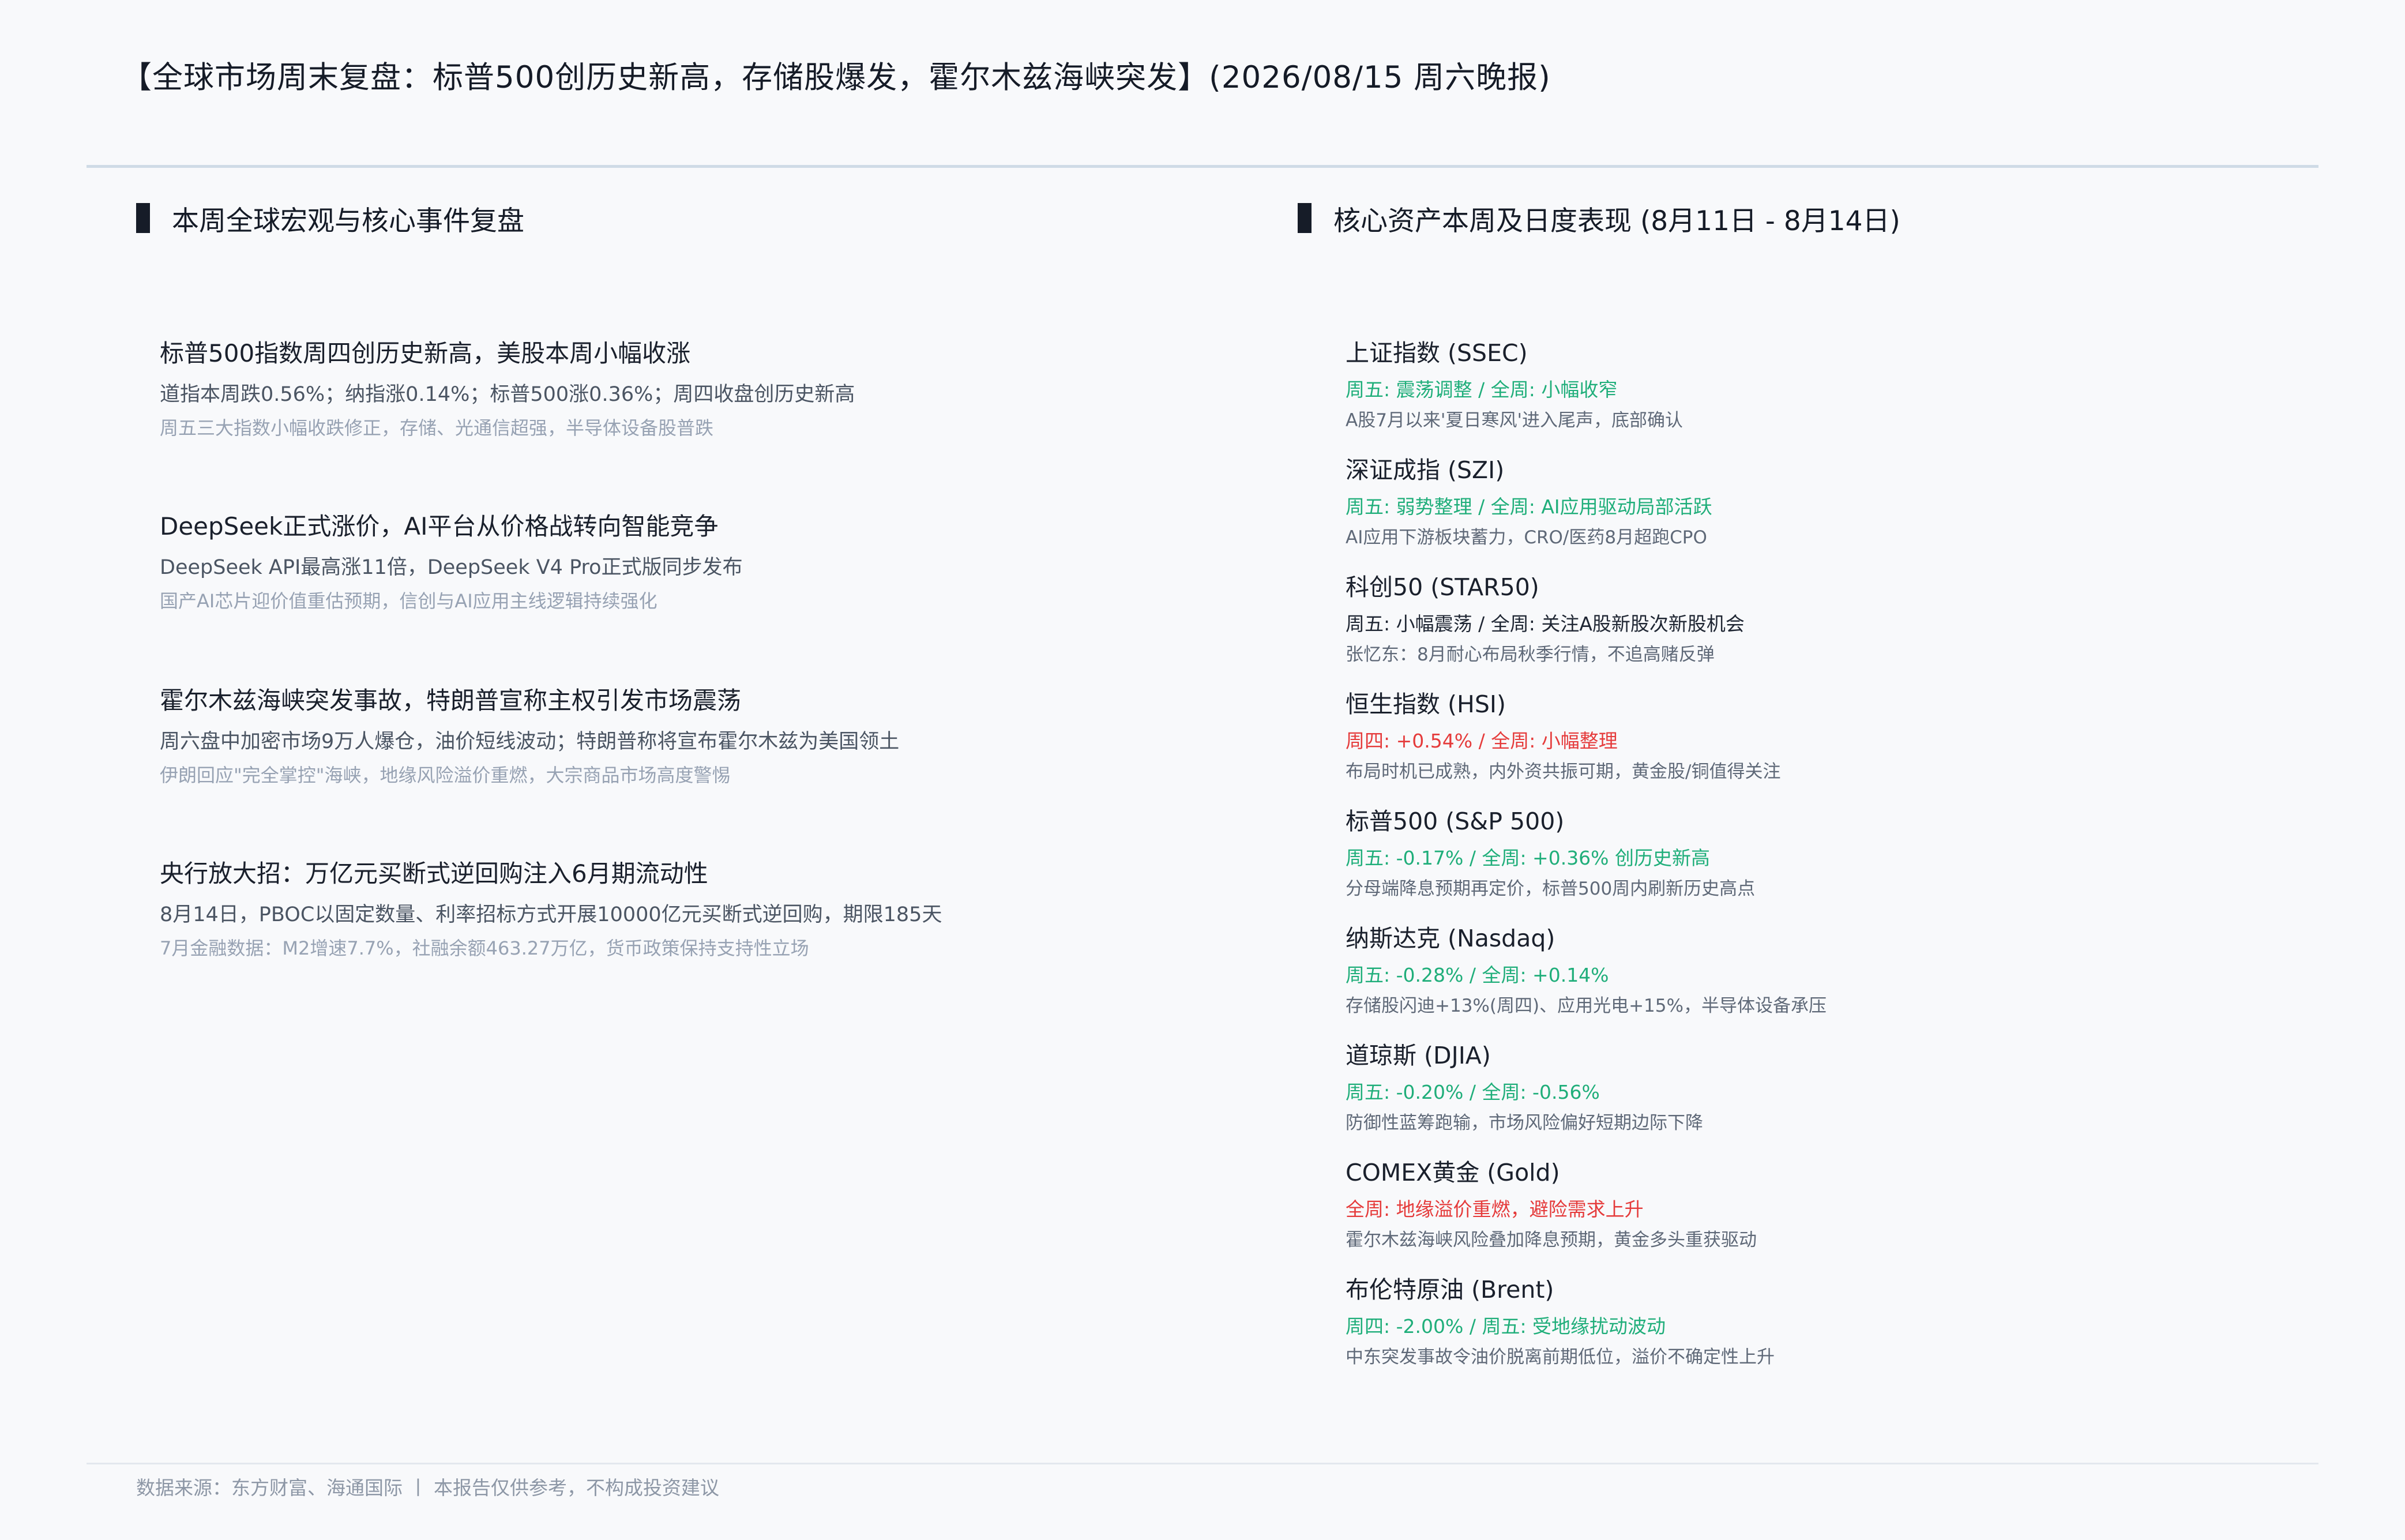 This screenshot has height=1540, width=2405. Describe the element at coordinates (1473, 1092) in the screenshot. I see `asset-performance: 周五: -0.20% / 全周: -0.56%` at that location.